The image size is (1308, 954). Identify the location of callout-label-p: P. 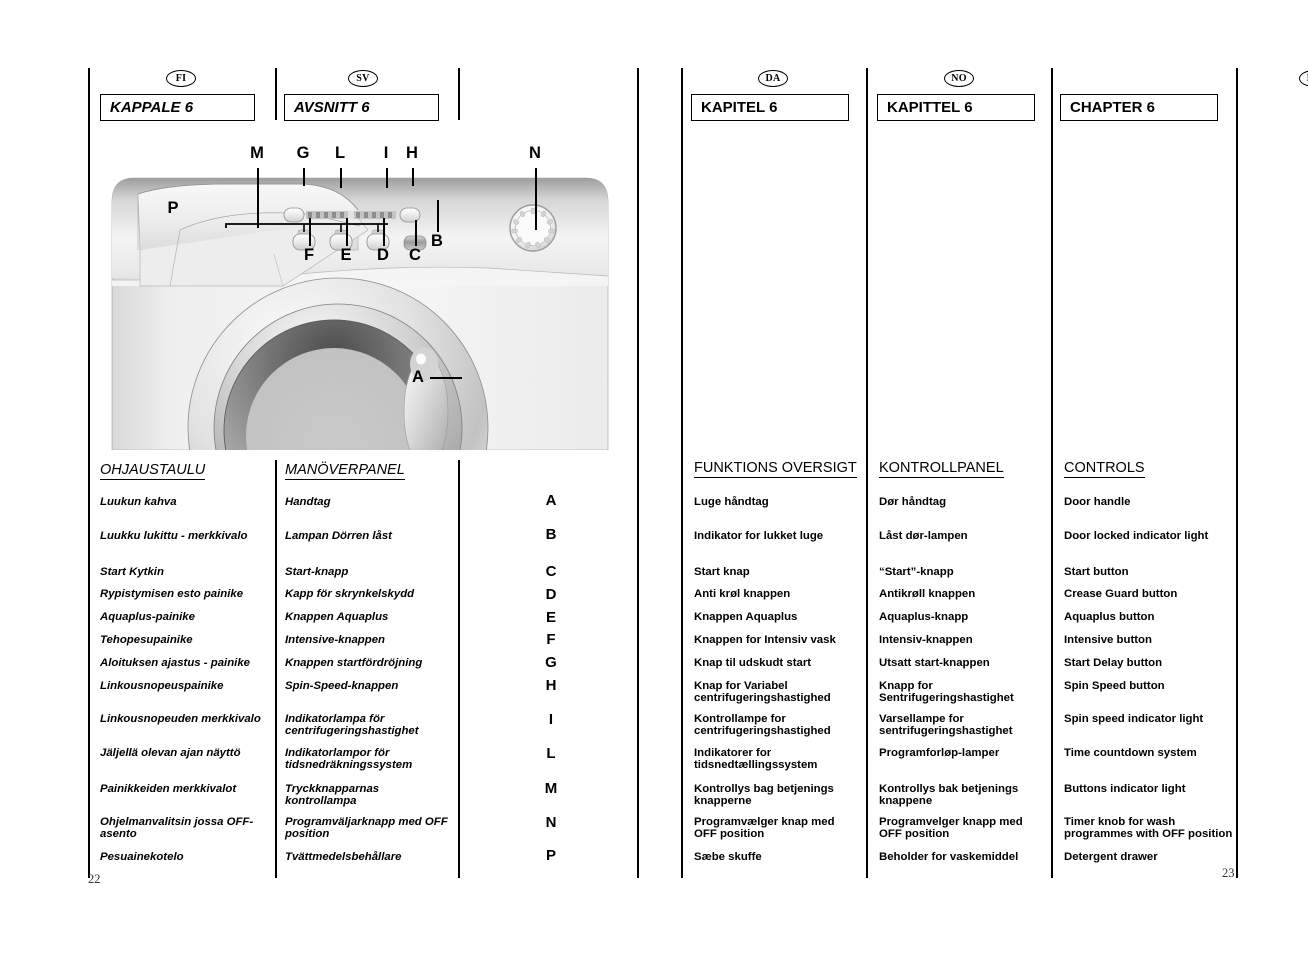
(173, 208).